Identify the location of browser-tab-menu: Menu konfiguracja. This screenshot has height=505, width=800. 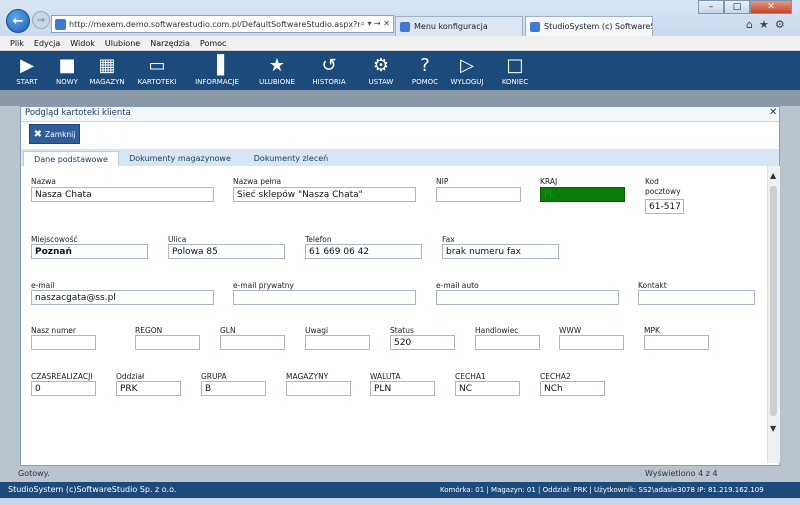
(459, 26).